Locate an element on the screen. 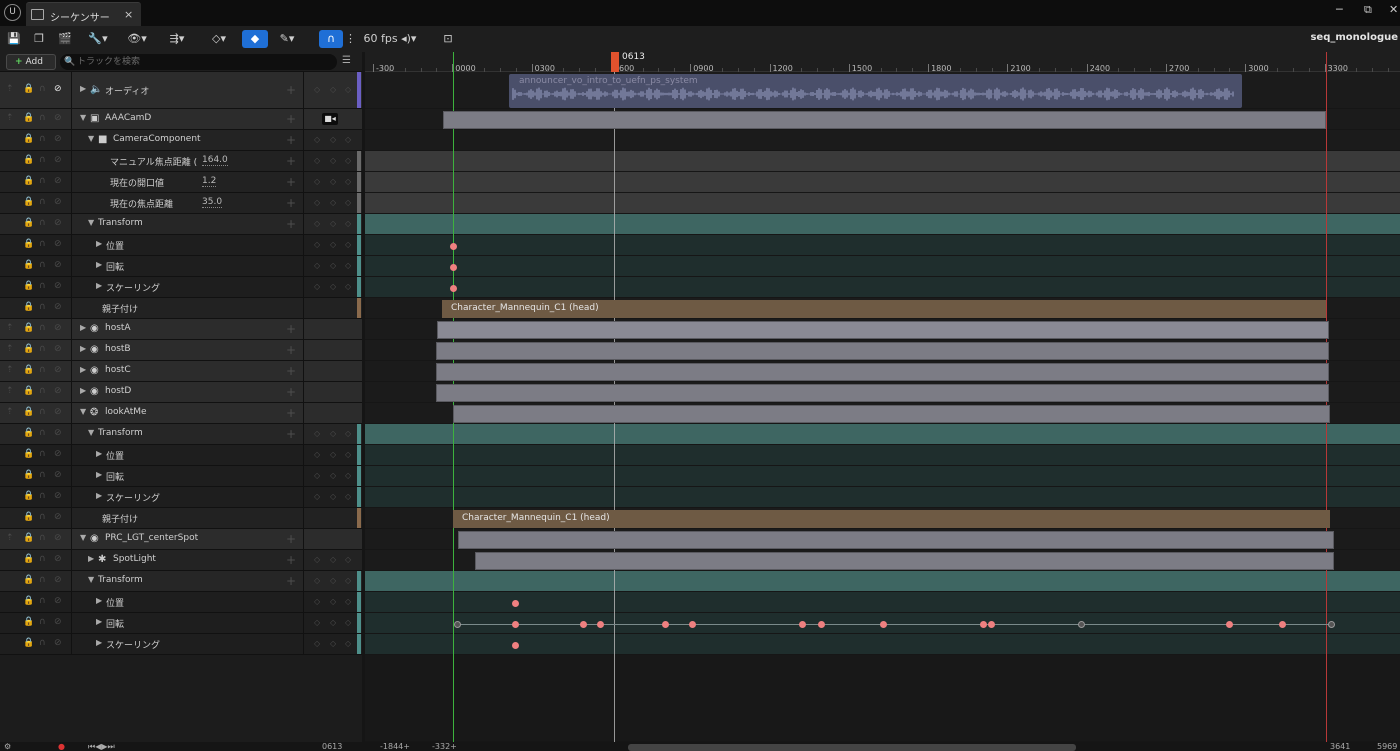 This screenshot has width=1400, height=751. collapse-arrow-icon: ▼ is located at coordinates (83, 411).